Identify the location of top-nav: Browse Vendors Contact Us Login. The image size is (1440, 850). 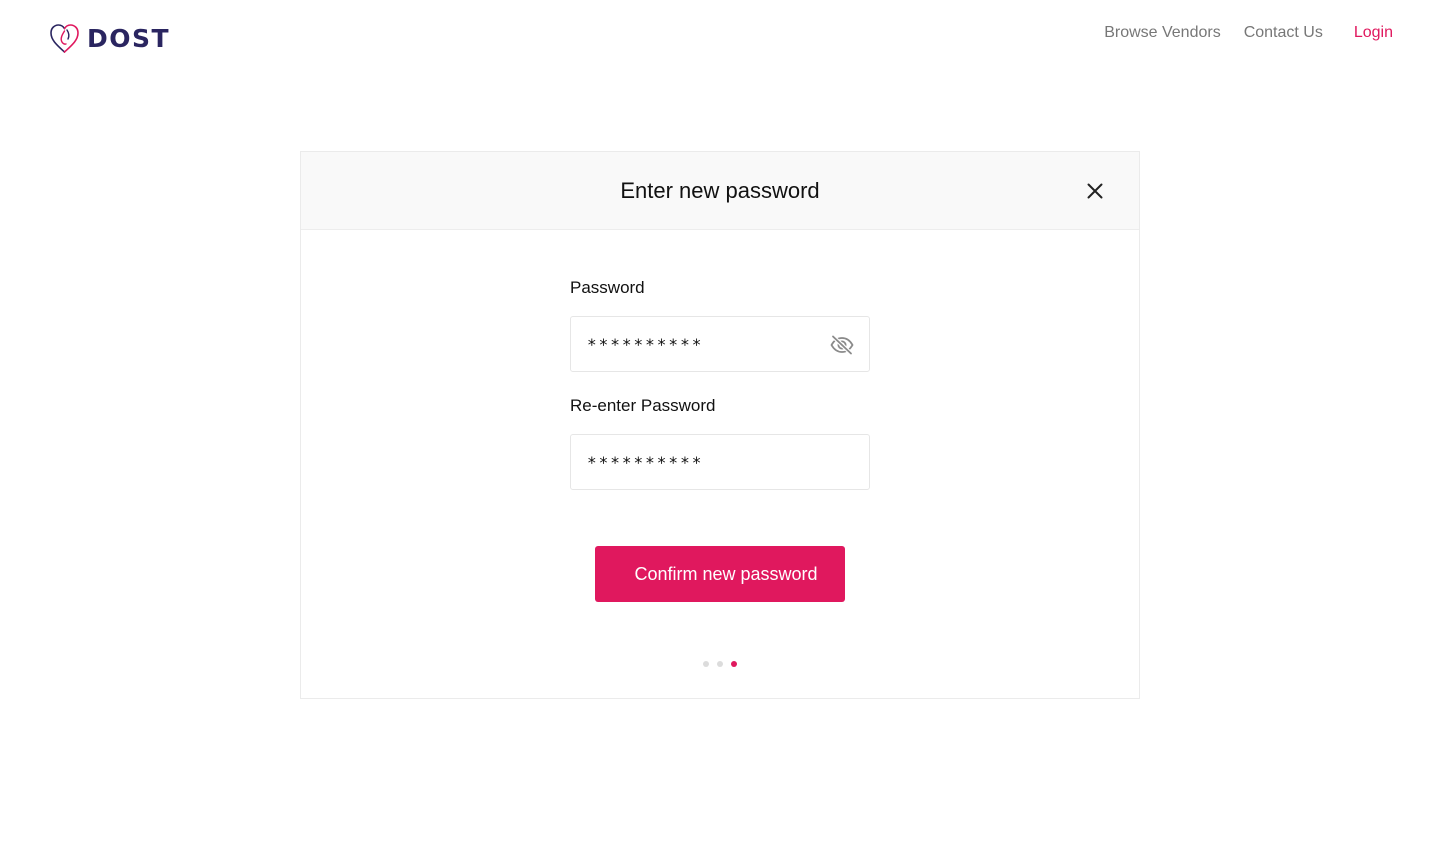
(1248, 33).